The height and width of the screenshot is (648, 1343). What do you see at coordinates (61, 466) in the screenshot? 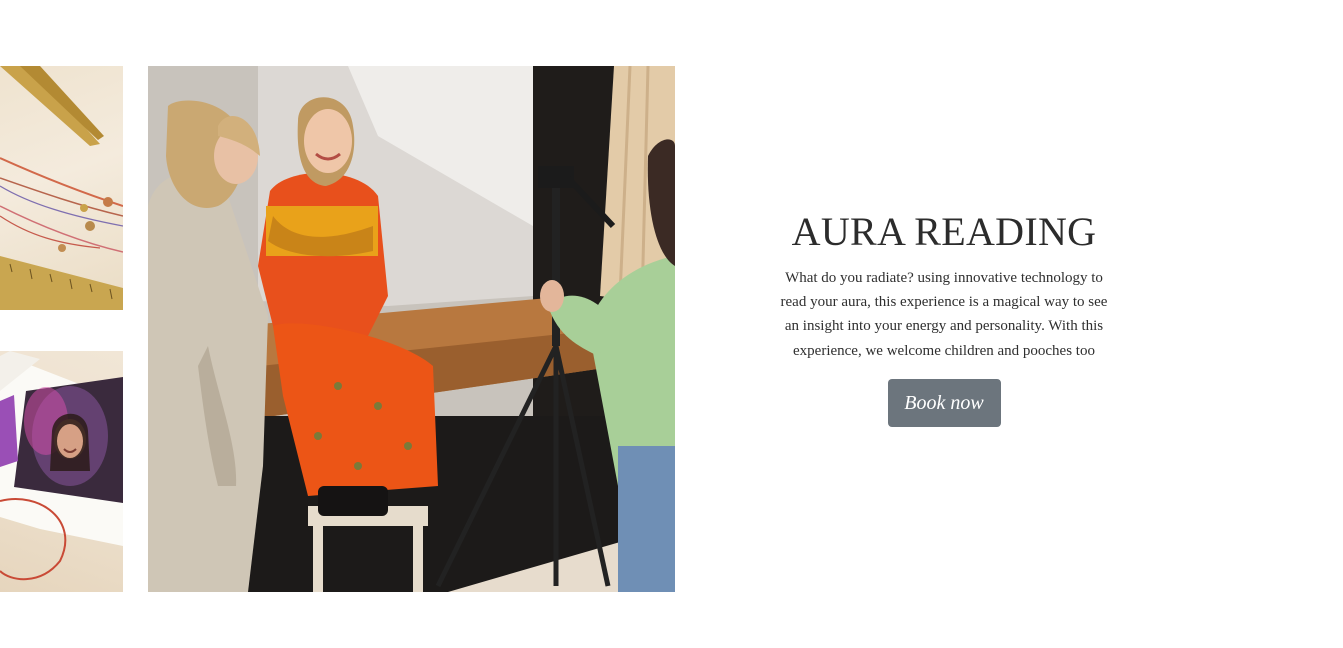
I see `polaroid-illustration` at bounding box center [61, 466].